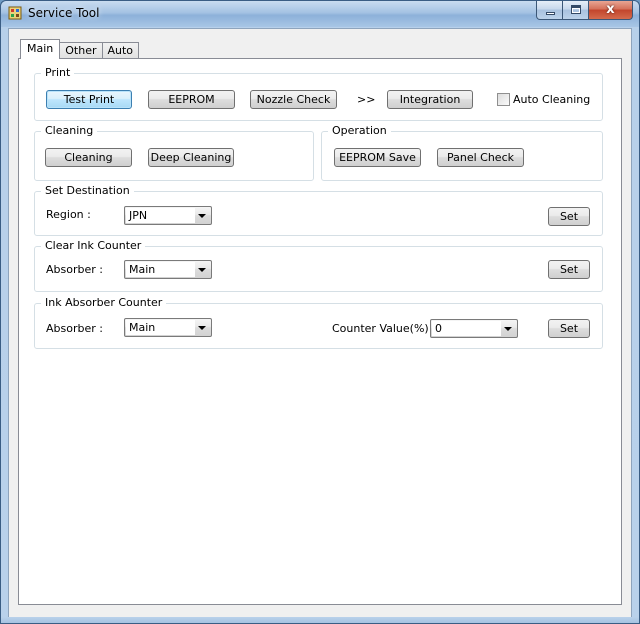 Image resolution: width=640 pixels, height=624 pixels. What do you see at coordinates (88, 157) in the screenshot?
I see `cleaning-button: Cleaning` at bounding box center [88, 157].